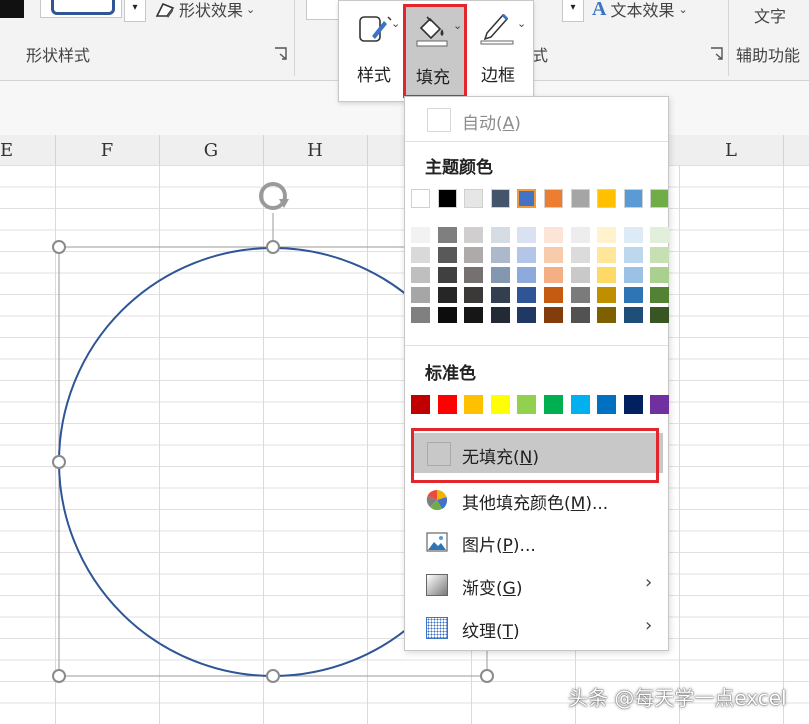 This screenshot has height=724, width=809. What do you see at coordinates (59, 462) in the screenshot?
I see `resize-handle-w` at bounding box center [59, 462].